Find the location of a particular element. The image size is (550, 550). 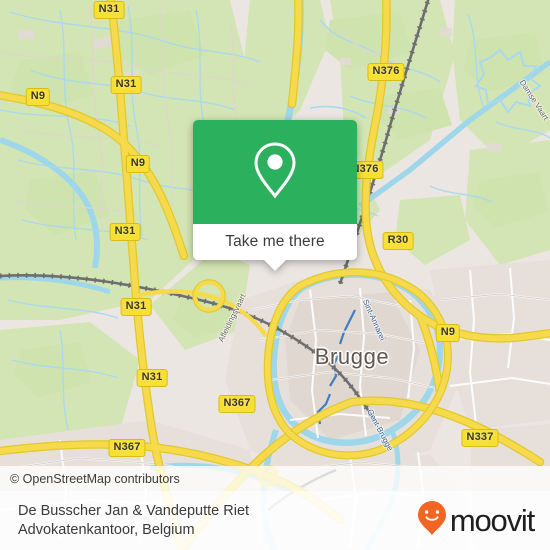

road-shield: R30 is located at coordinates (398, 241).